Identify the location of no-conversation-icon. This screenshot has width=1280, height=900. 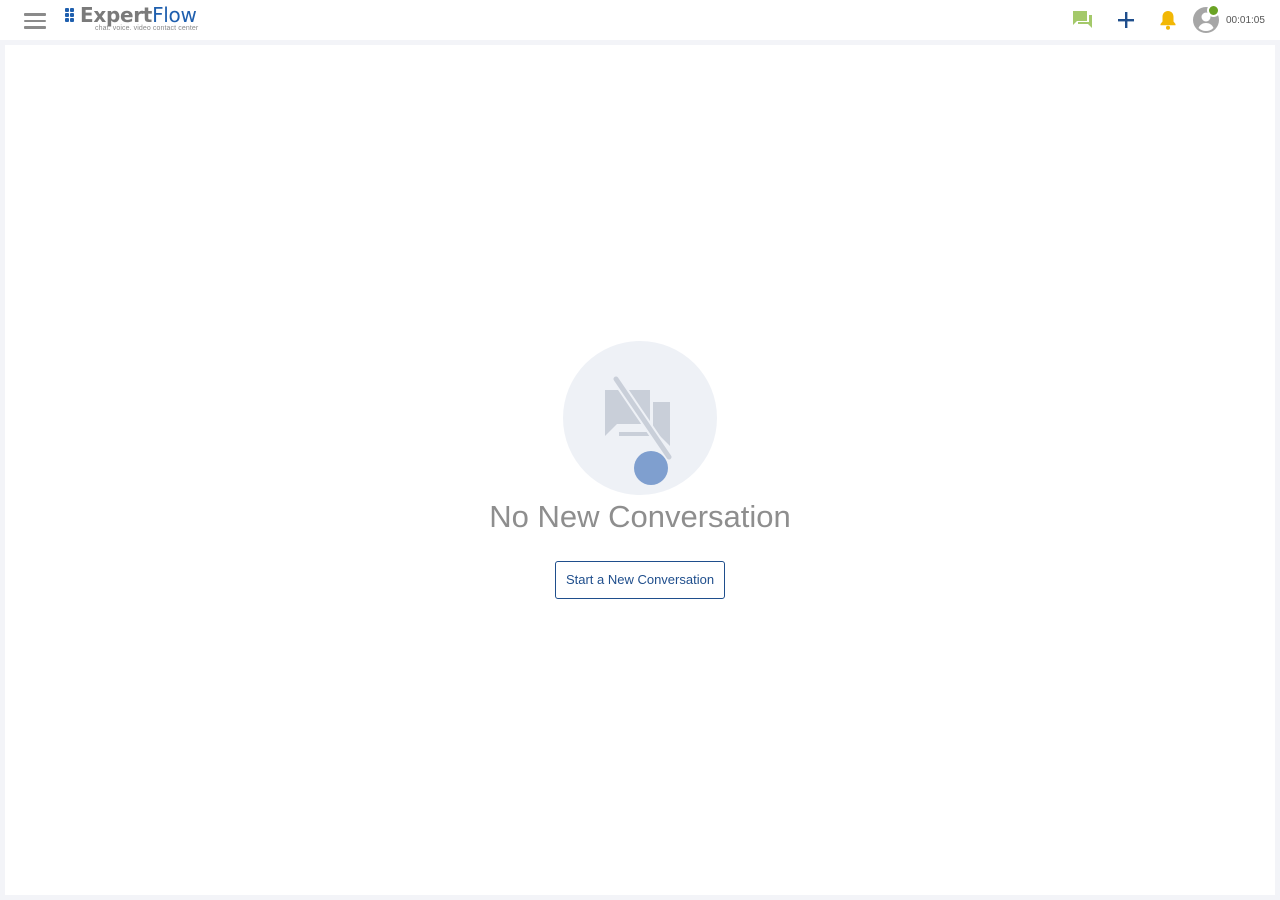
(640, 418).